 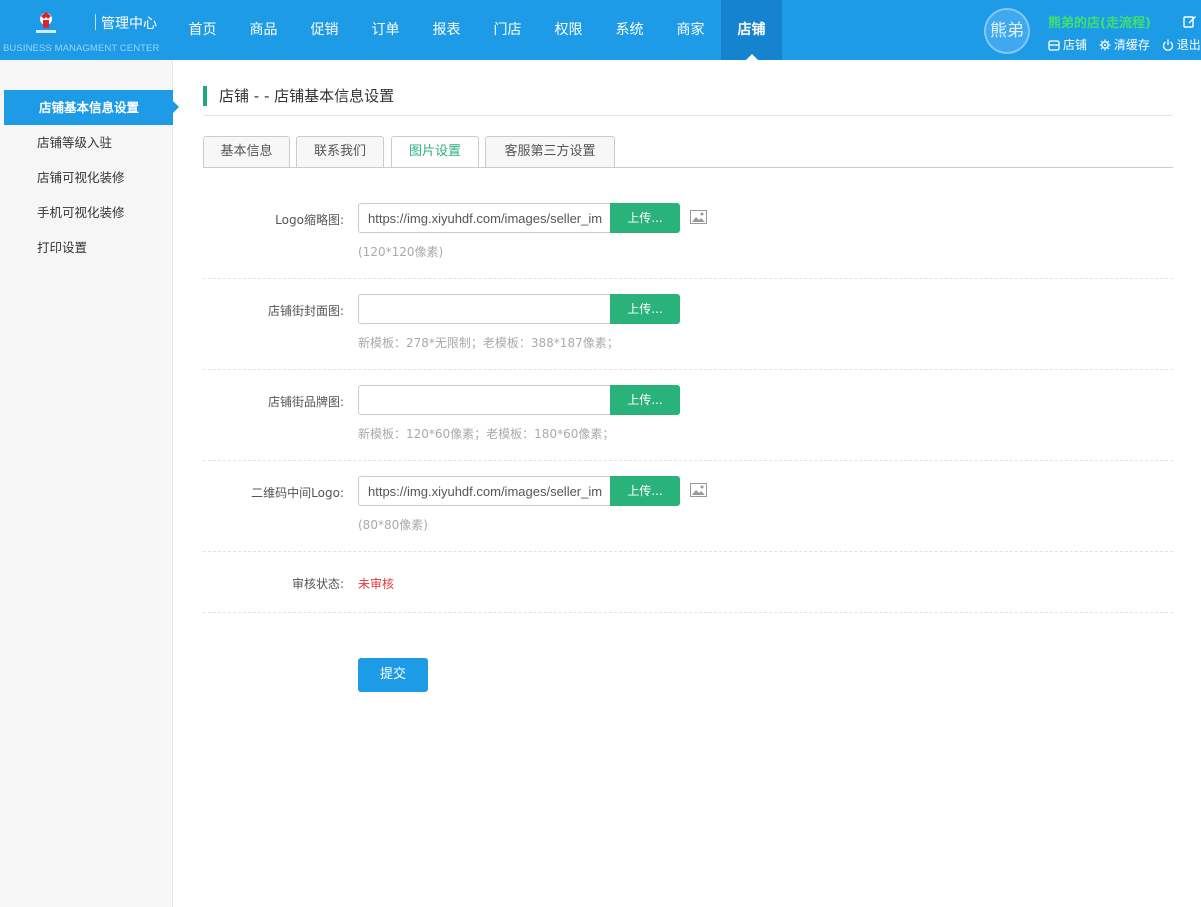 What do you see at coordinates (317, 584) in the screenshot?
I see `audit-status-label: 审核状态:` at bounding box center [317, 584].